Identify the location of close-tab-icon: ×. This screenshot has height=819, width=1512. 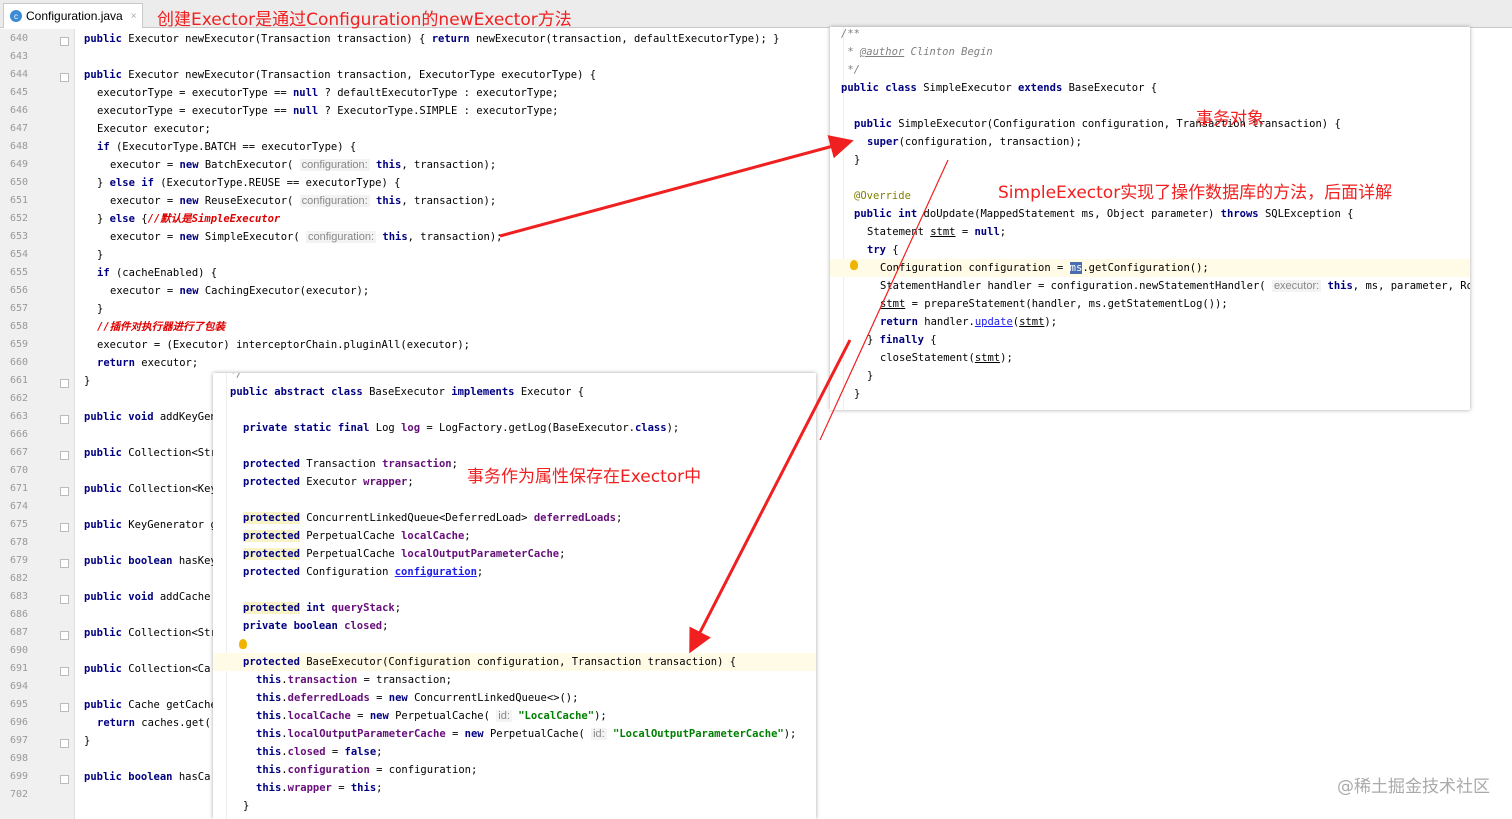
(134, 16).